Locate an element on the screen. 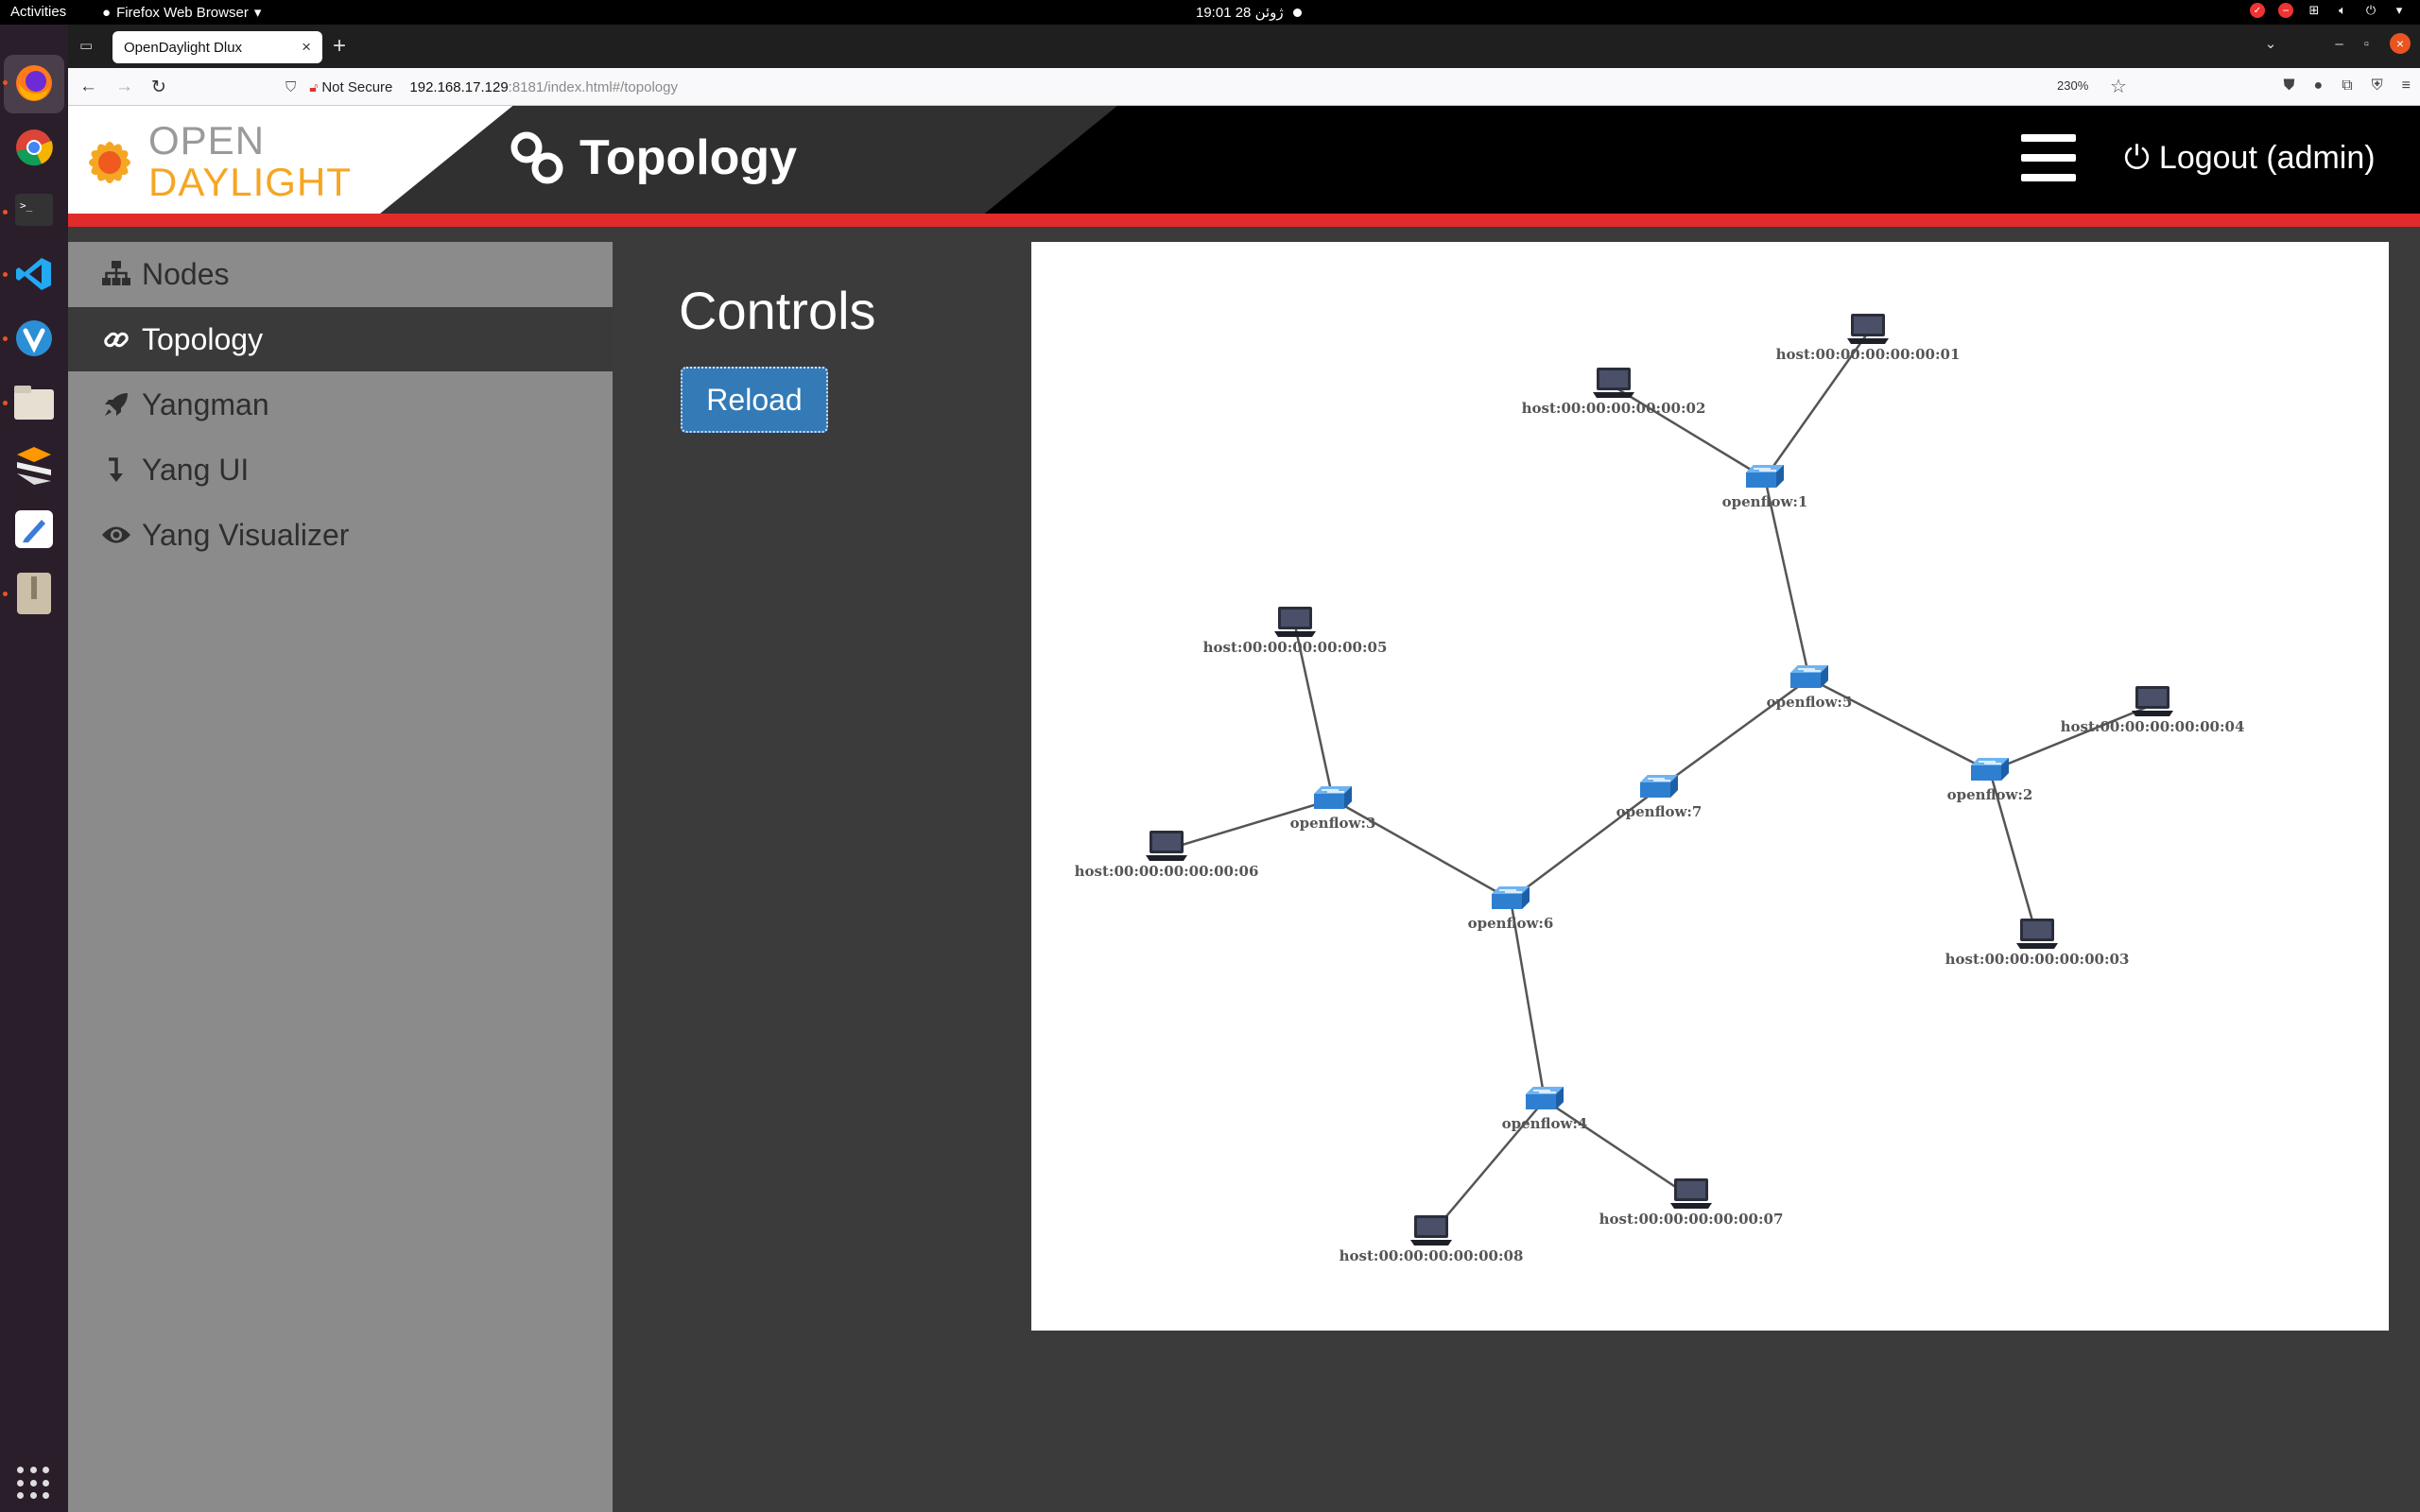 The height and width of the screenshot is (1512, 2420). bookmark-star-icon: ☆ is located at coordinates (2118, 86).